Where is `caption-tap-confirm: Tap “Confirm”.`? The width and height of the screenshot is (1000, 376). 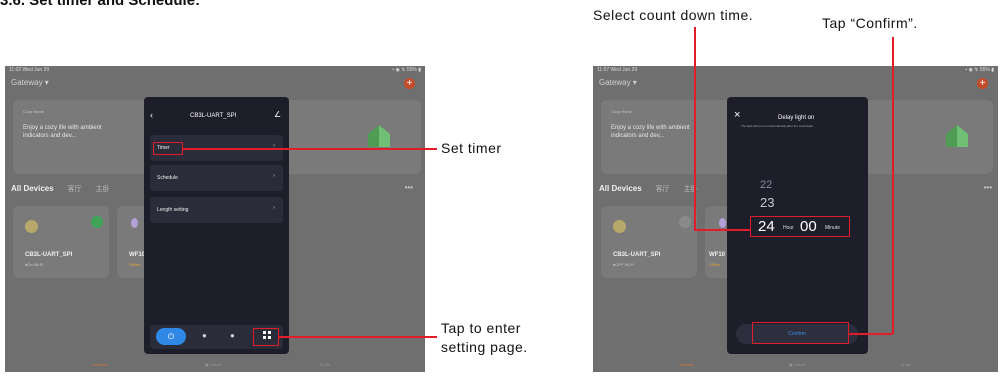
caption-tap-confirm: Tap “Confirm”. is located at coordinates (870, 23).